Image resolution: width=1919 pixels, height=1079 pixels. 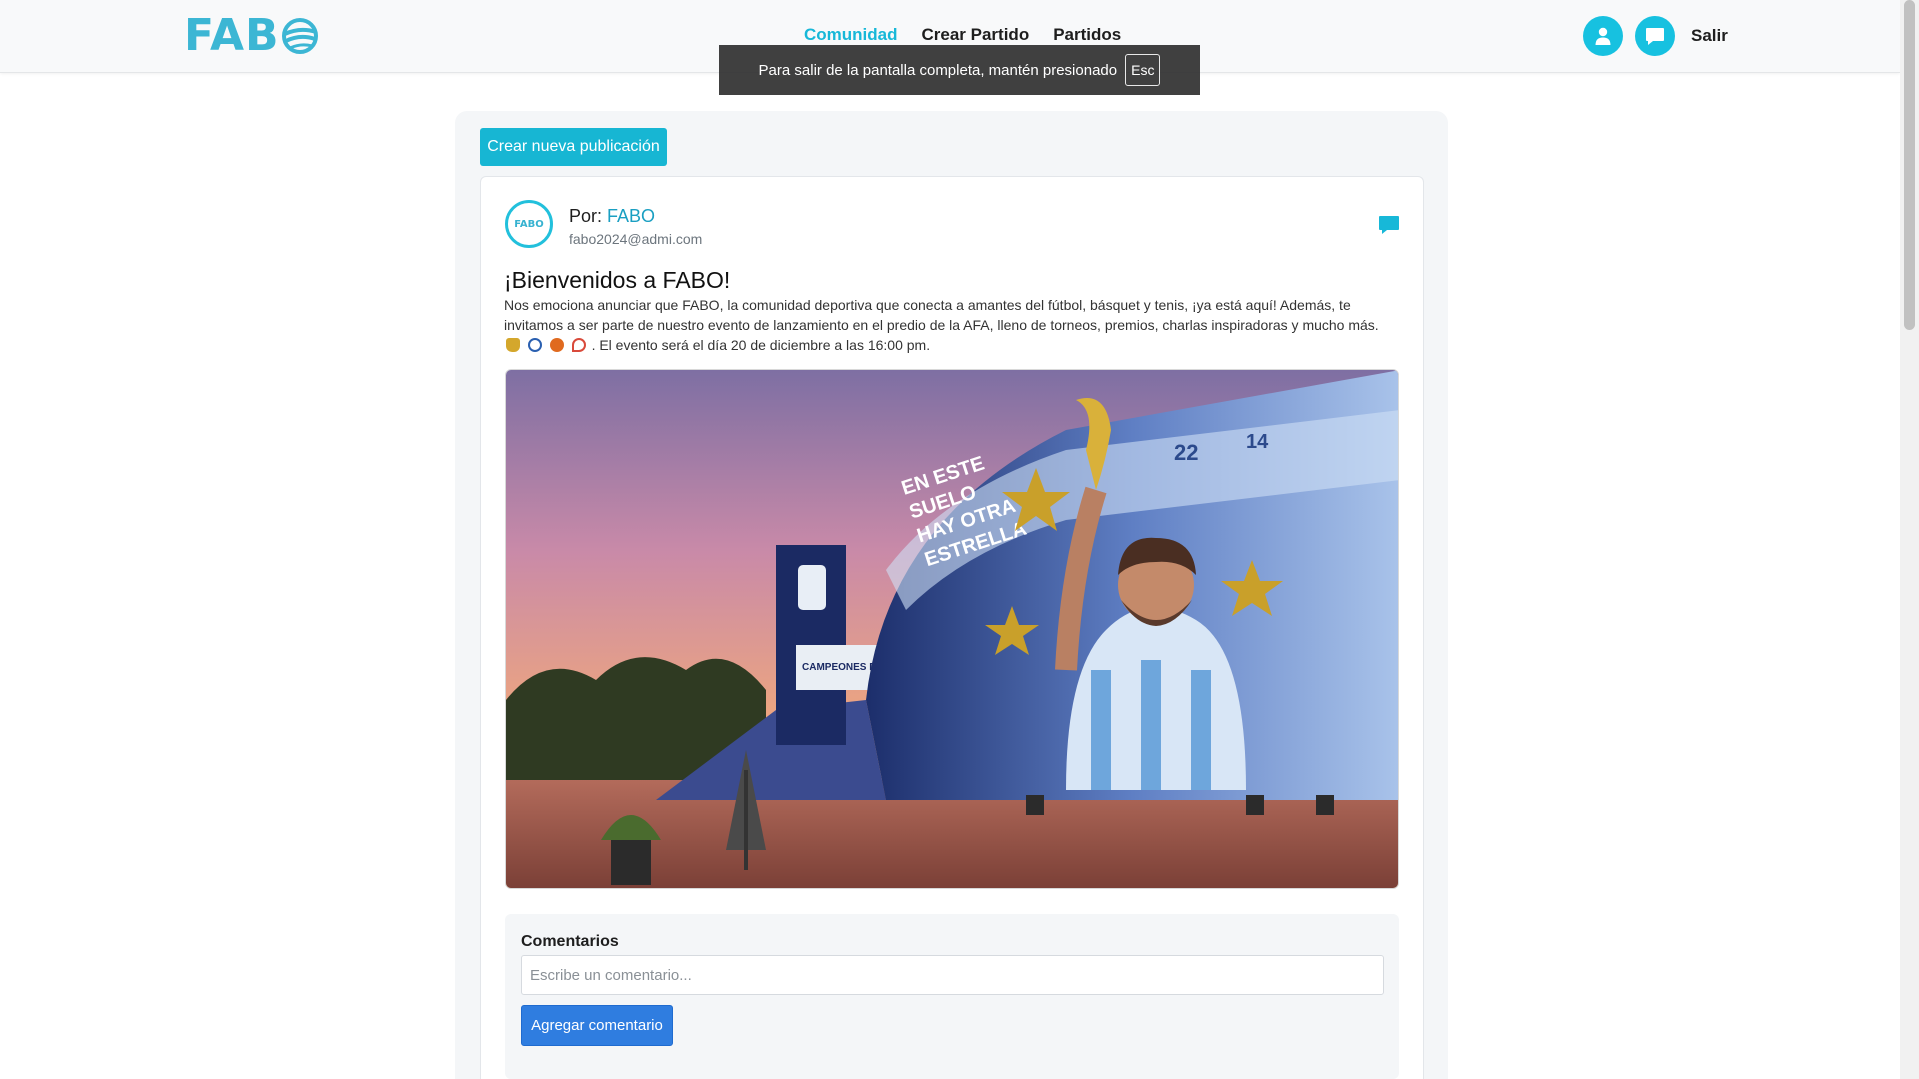 I want to click on nav-link-comunidad: Comunidad, so click(x=851, y=35).